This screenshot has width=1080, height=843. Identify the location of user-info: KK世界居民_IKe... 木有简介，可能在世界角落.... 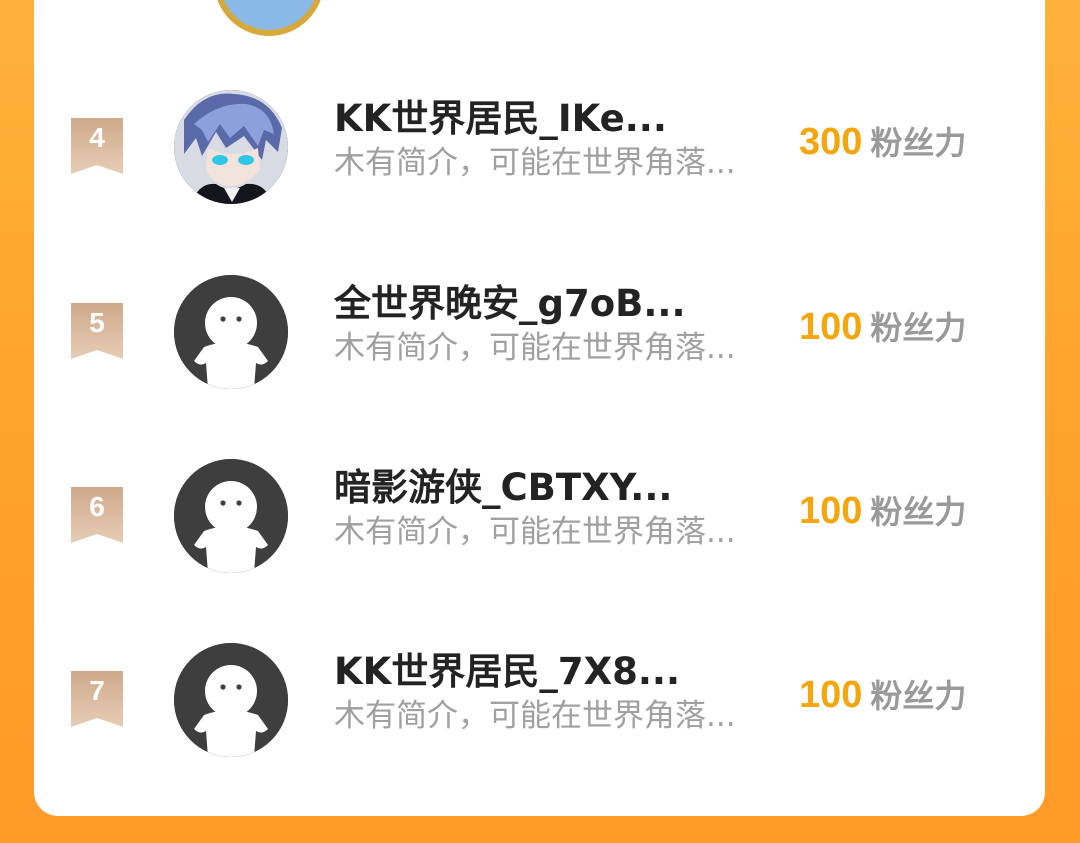
(559, 140).